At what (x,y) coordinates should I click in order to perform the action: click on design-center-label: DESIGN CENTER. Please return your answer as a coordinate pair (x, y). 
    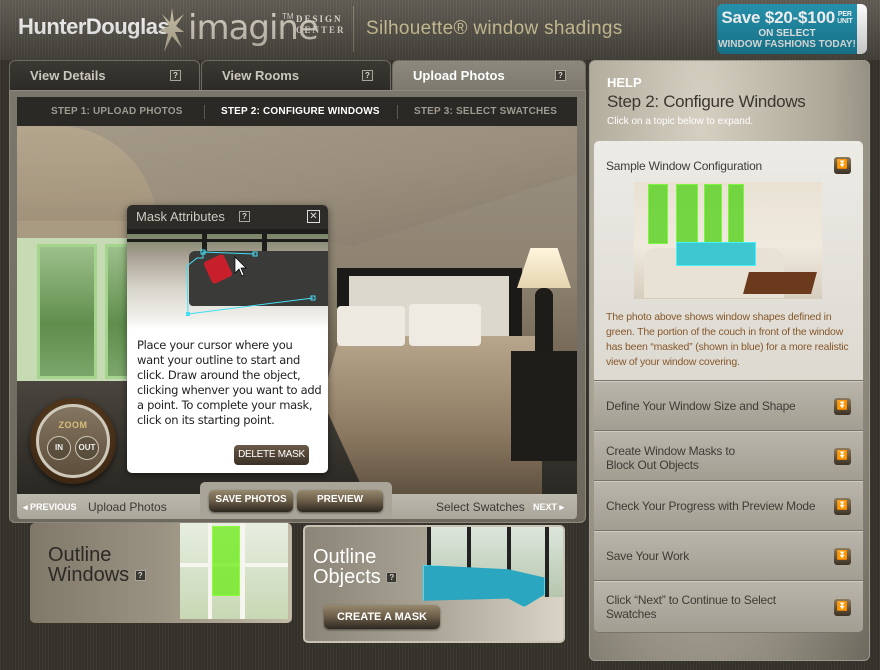
    Looking at the image, I should click on (321, 25).